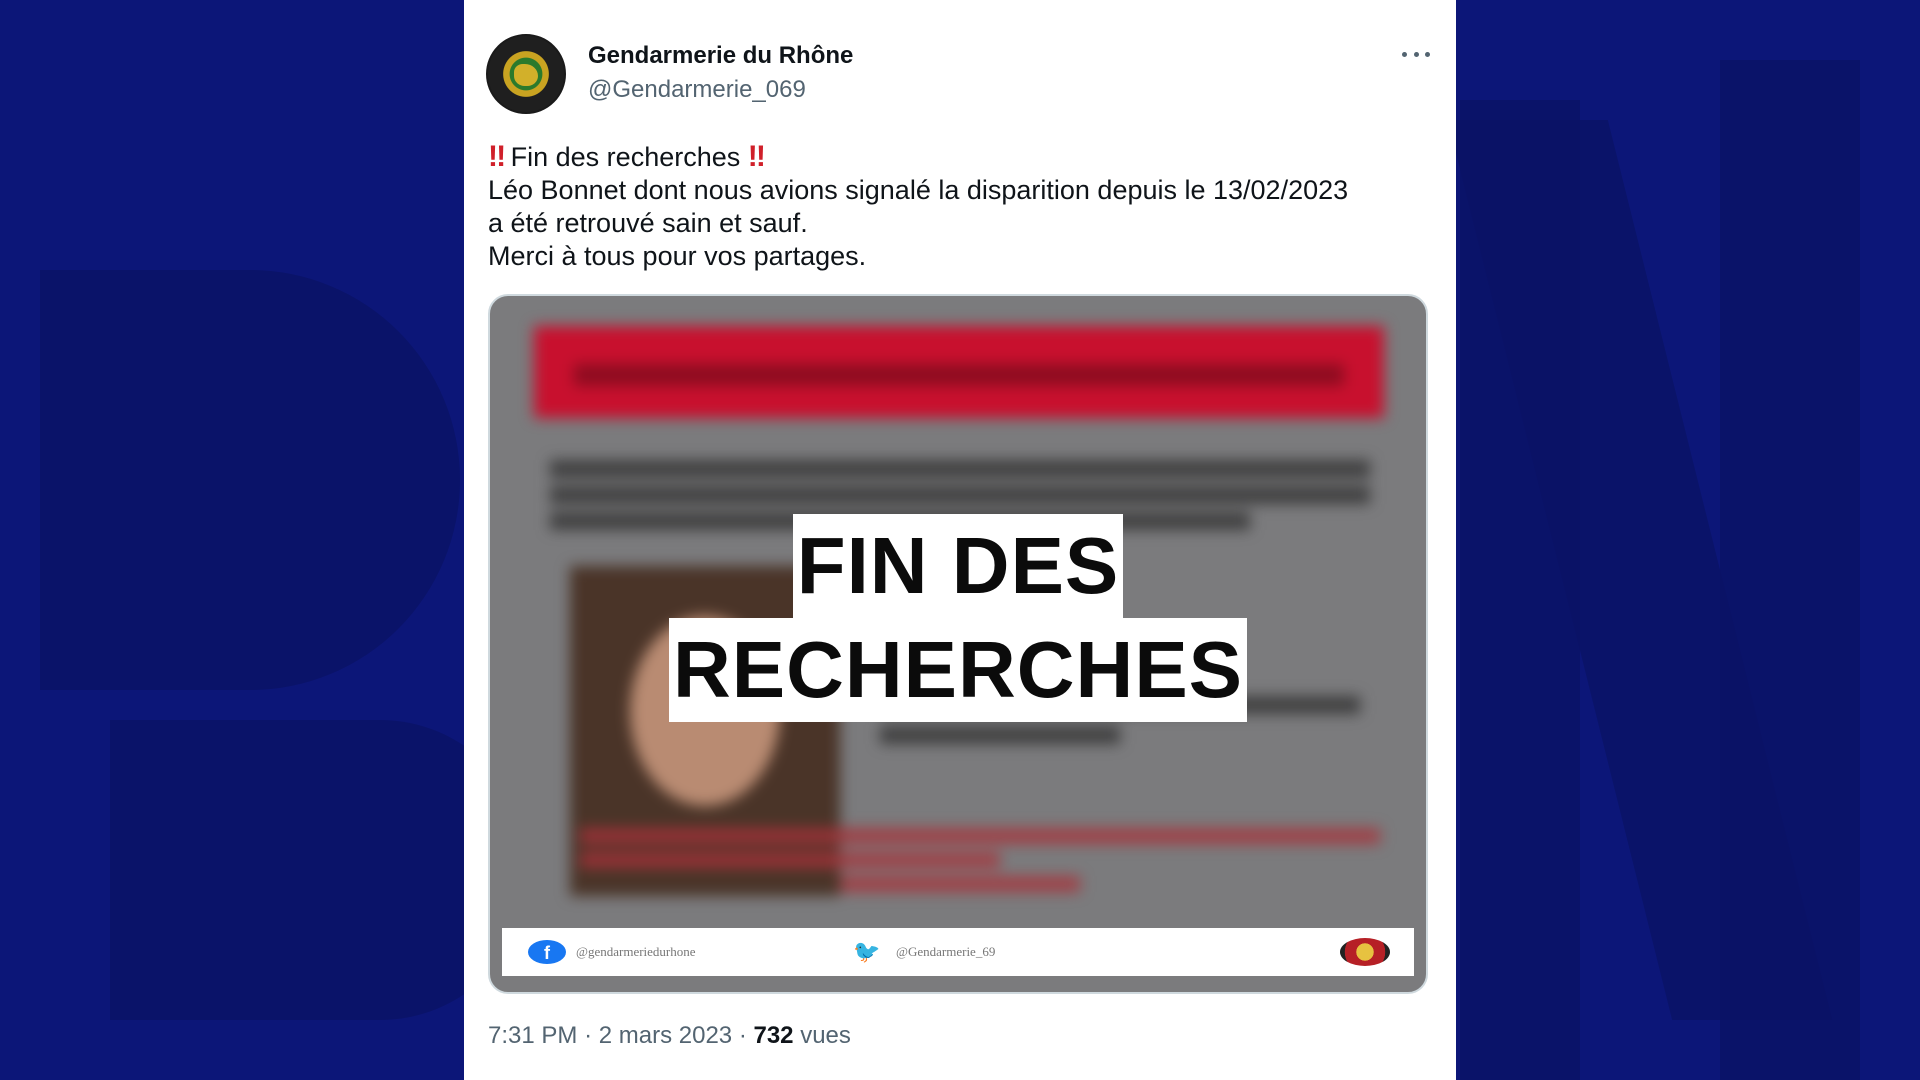  Describe the element at coordinates (959, 372) in the screenshot. I see `poster-red-banner` at that location.